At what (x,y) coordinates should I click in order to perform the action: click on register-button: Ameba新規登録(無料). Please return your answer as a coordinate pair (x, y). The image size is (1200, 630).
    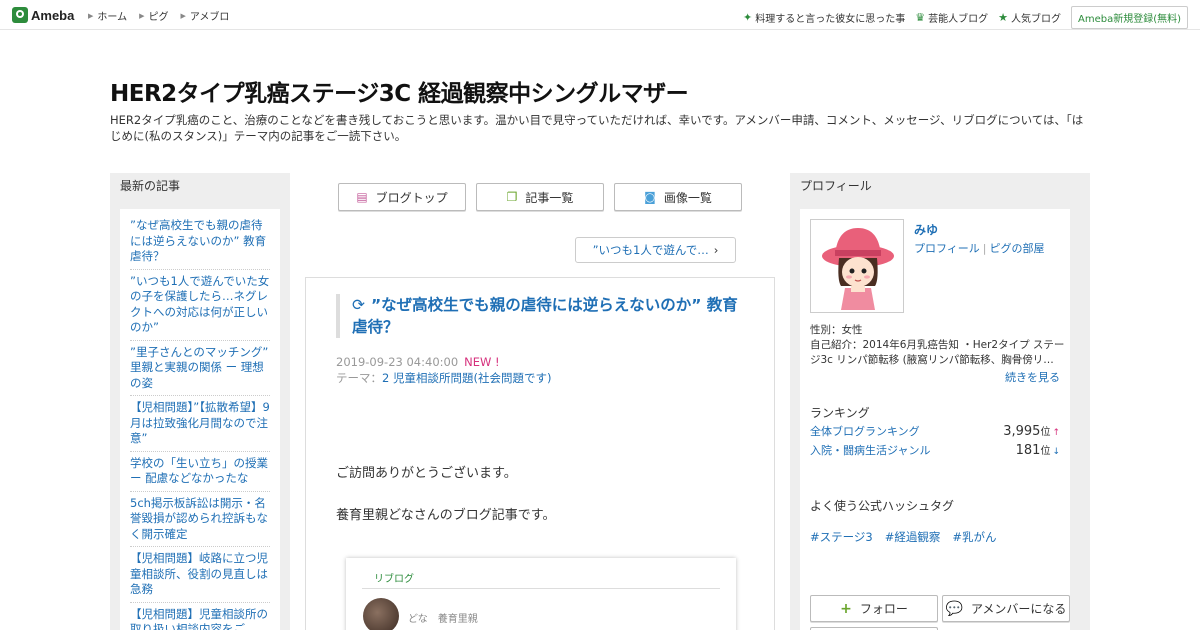
    Looking at the image, I should click on (1129, 17).